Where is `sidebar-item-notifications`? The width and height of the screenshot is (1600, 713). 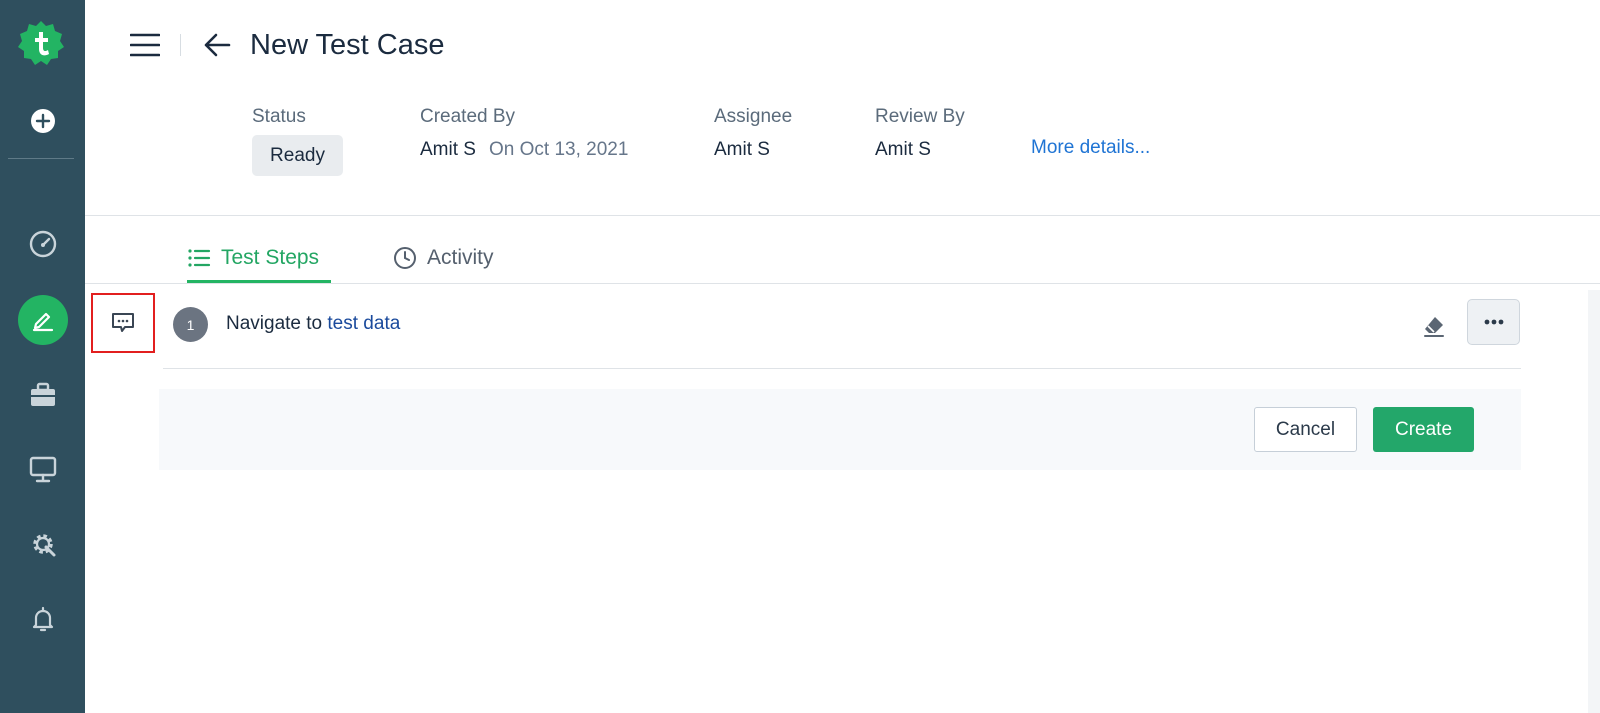 sidebar-item-notifications is located at coordinates (42, 619).